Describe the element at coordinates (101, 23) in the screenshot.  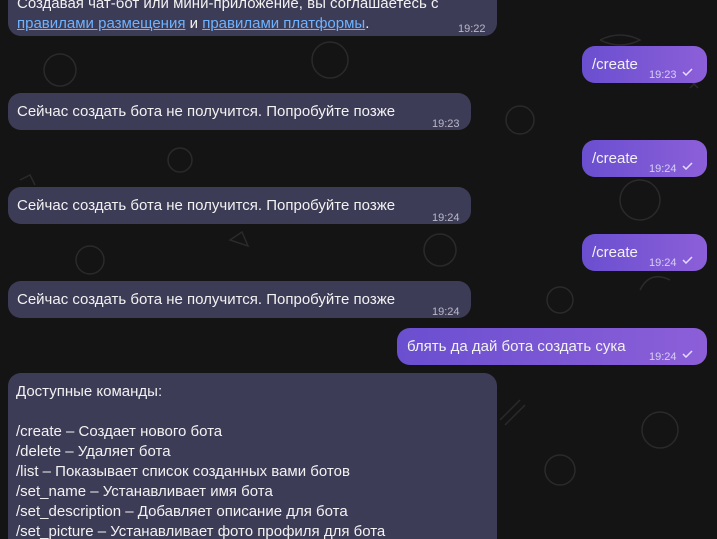
I see `placement-rules-link: правилами размещения` at that location.